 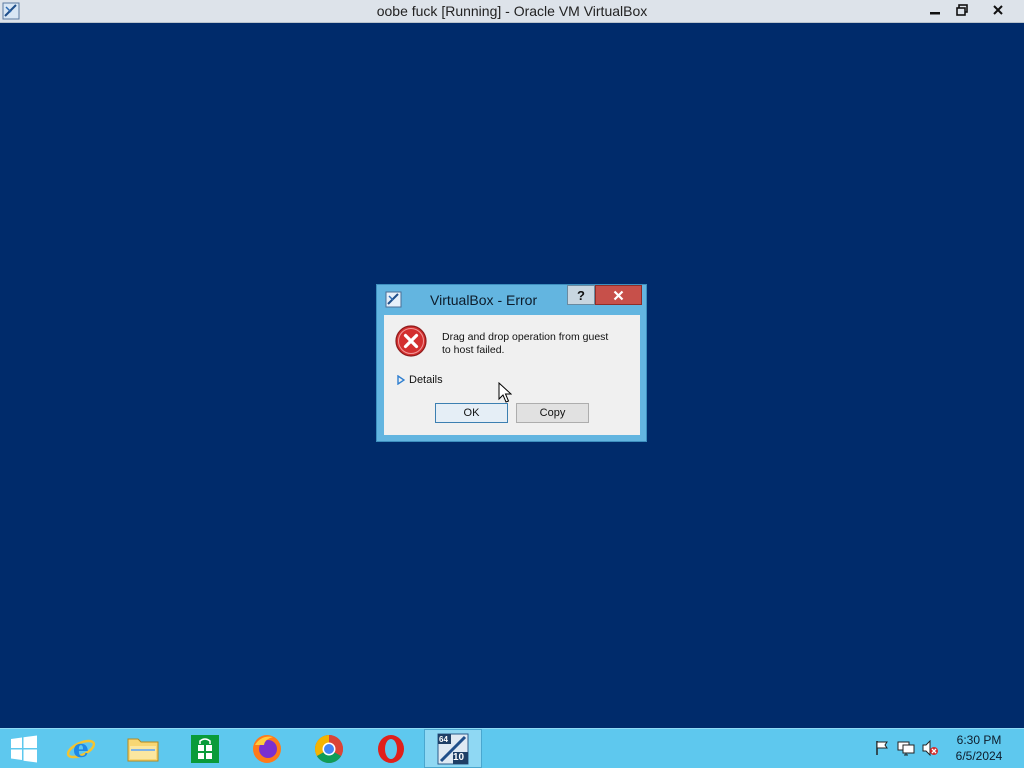 What do you see at coordinates (443, 739) in the screenshot?
I see `vbox-badge-top: 64` at bounding box center [443, 739].